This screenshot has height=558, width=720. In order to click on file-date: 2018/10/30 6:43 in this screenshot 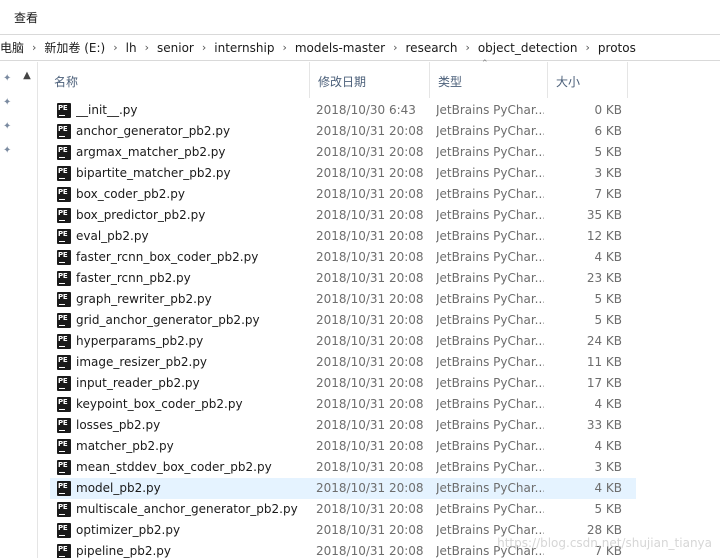, I will do `click(366, 110)`.